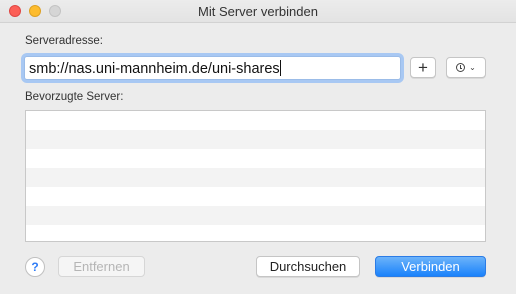 This screenshot has width=516, height=294. Describe the element at coordinates (472, 67) in the screenshot. I see `chevron-down-icon: ⌄` at that location.